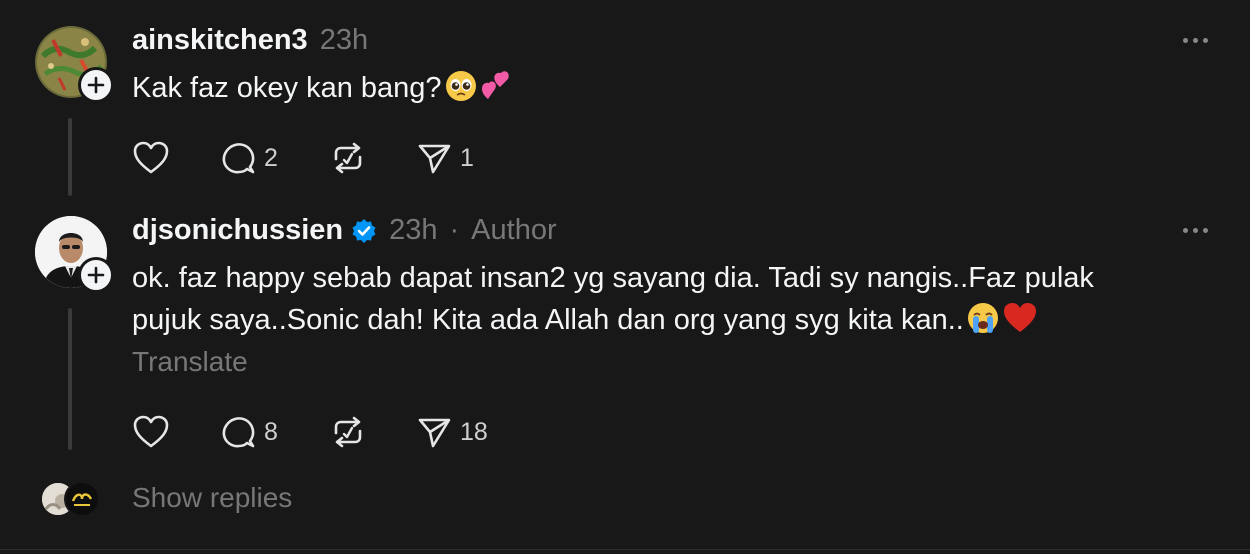 This screenshot has width=1250, height=554. I want to click on loudly-crying-face-emoji, so click(983, 324).